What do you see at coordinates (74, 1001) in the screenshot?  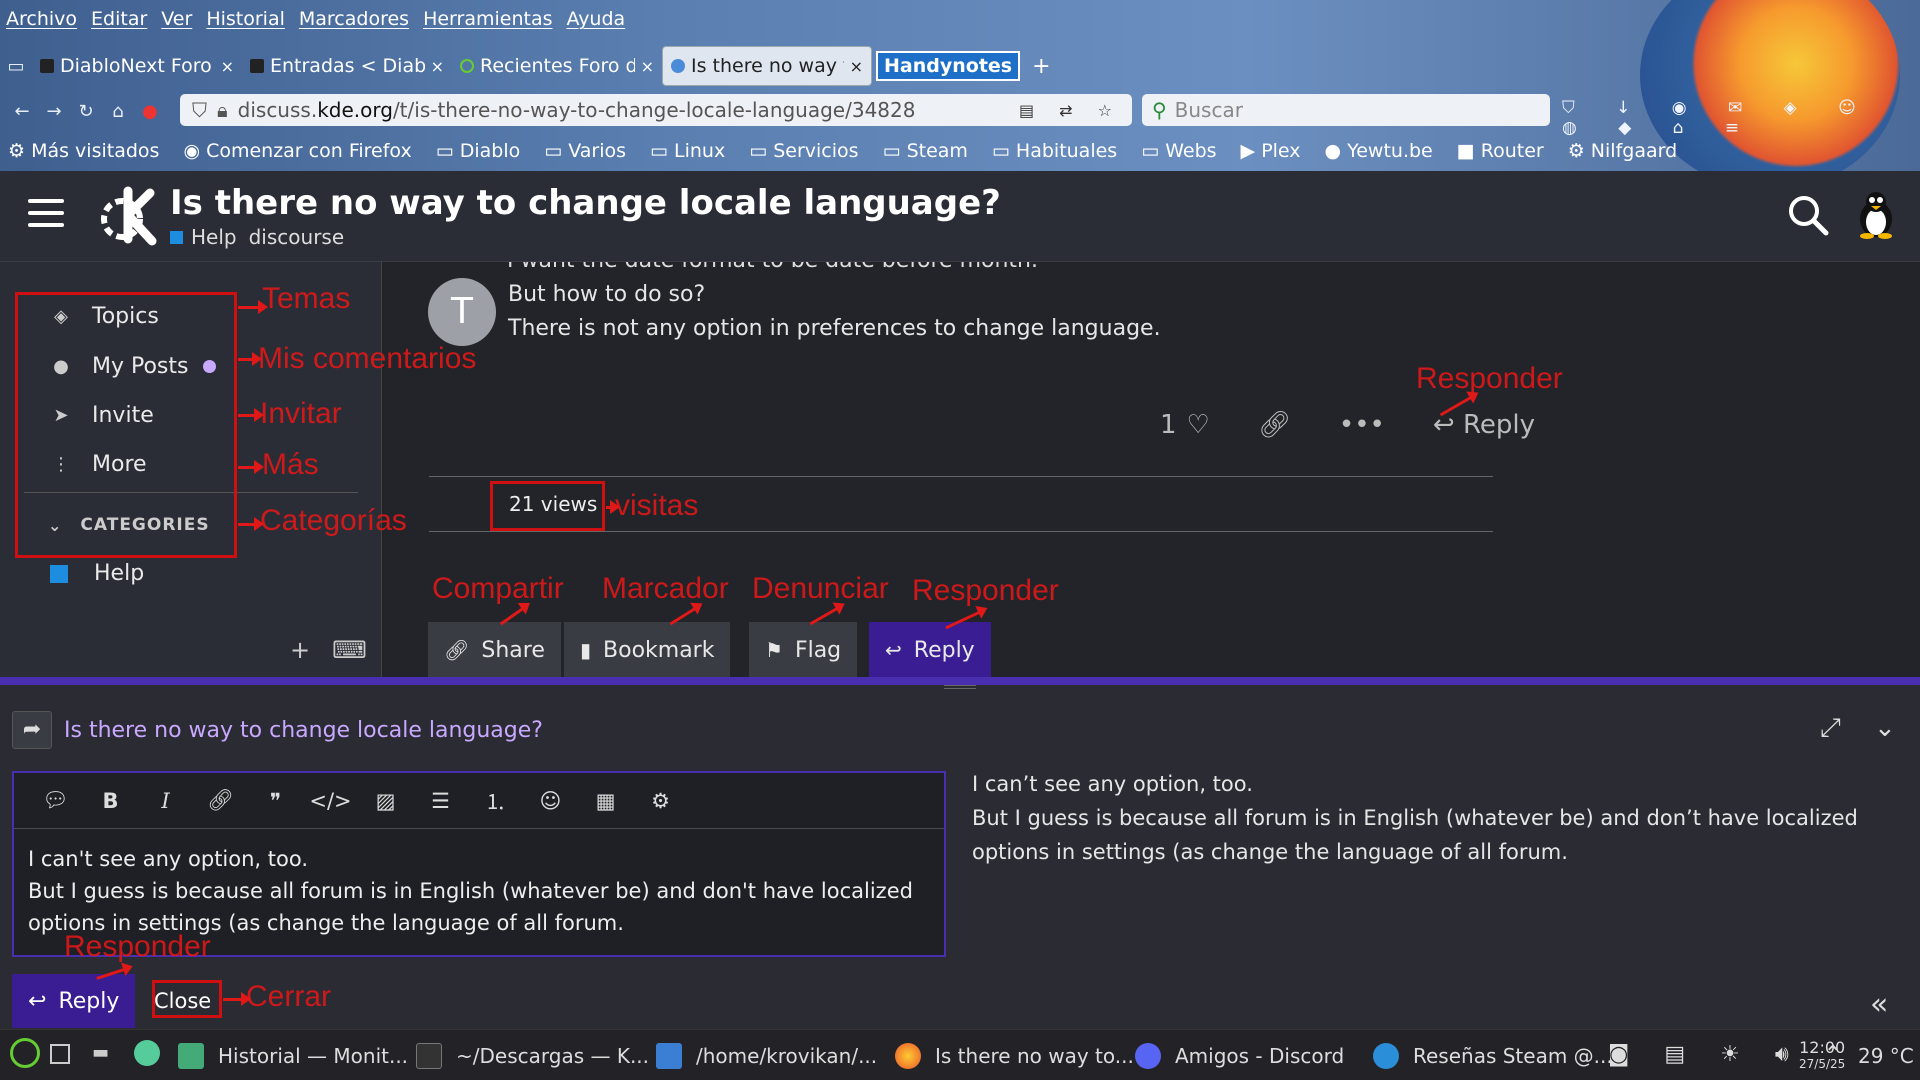 I see `composer-reply-button: ↩ Reply` at bounding box center [74, 1001].